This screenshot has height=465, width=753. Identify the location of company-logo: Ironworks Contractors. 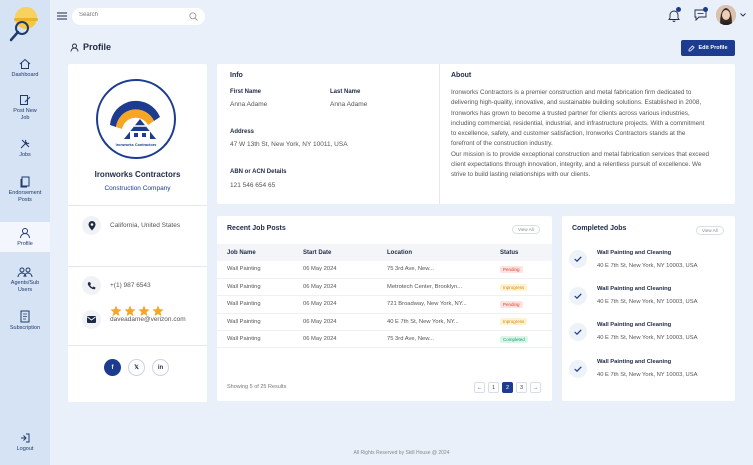
(136, 119).